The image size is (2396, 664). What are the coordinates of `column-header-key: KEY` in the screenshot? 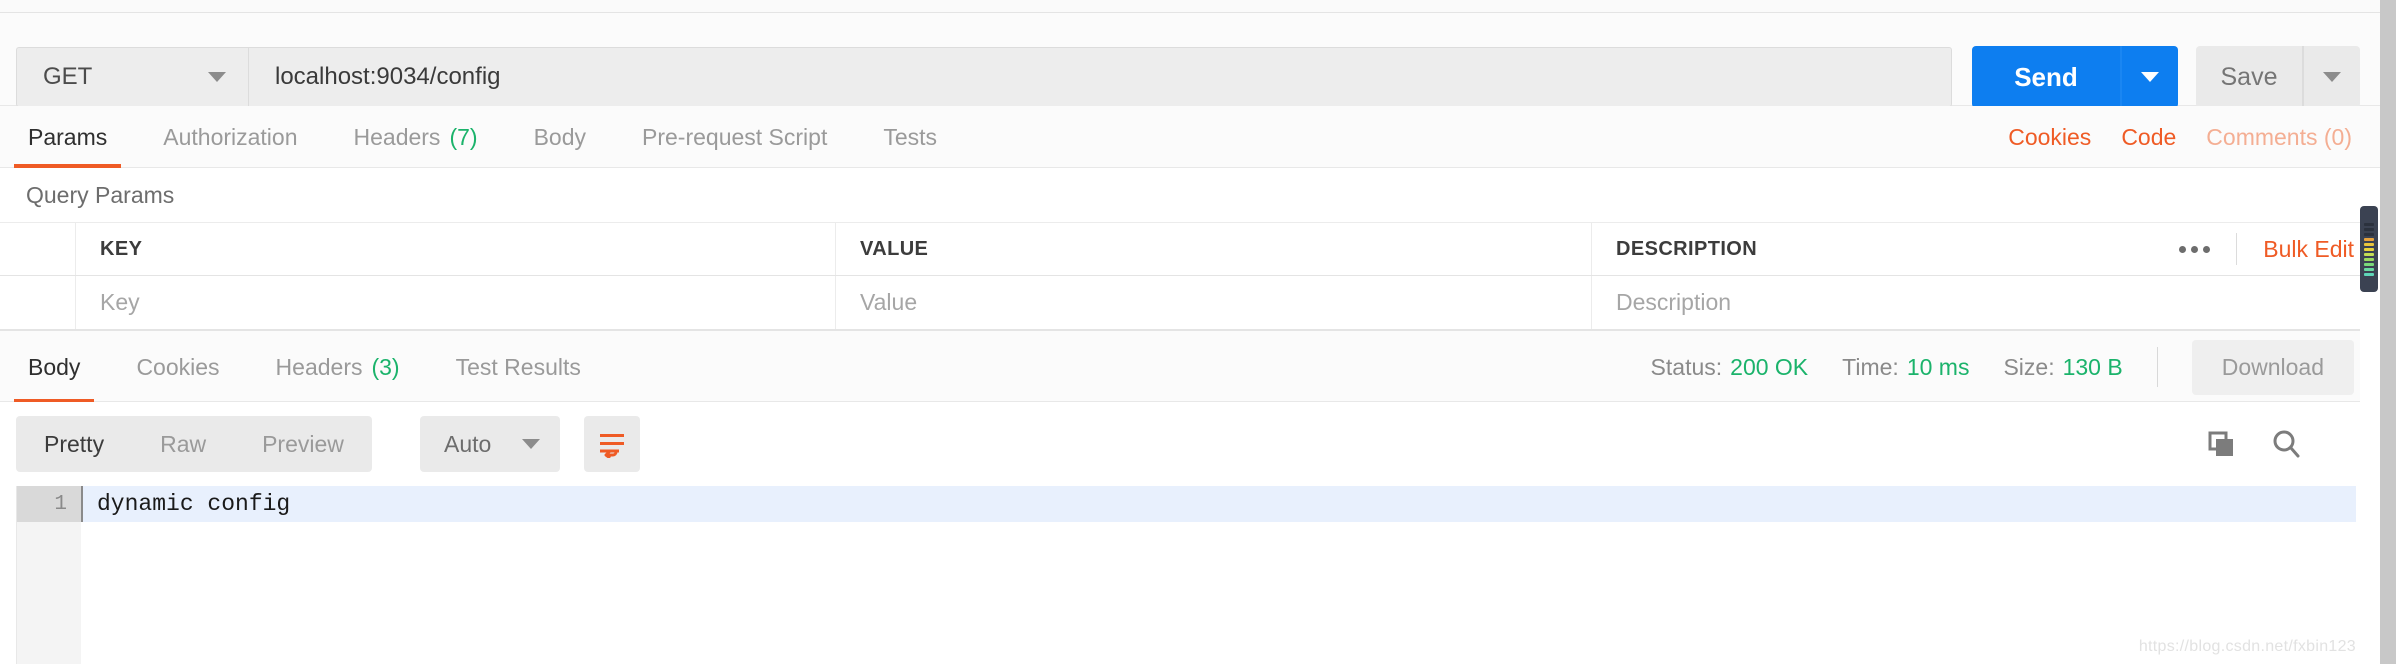 It's located at (456, 249).